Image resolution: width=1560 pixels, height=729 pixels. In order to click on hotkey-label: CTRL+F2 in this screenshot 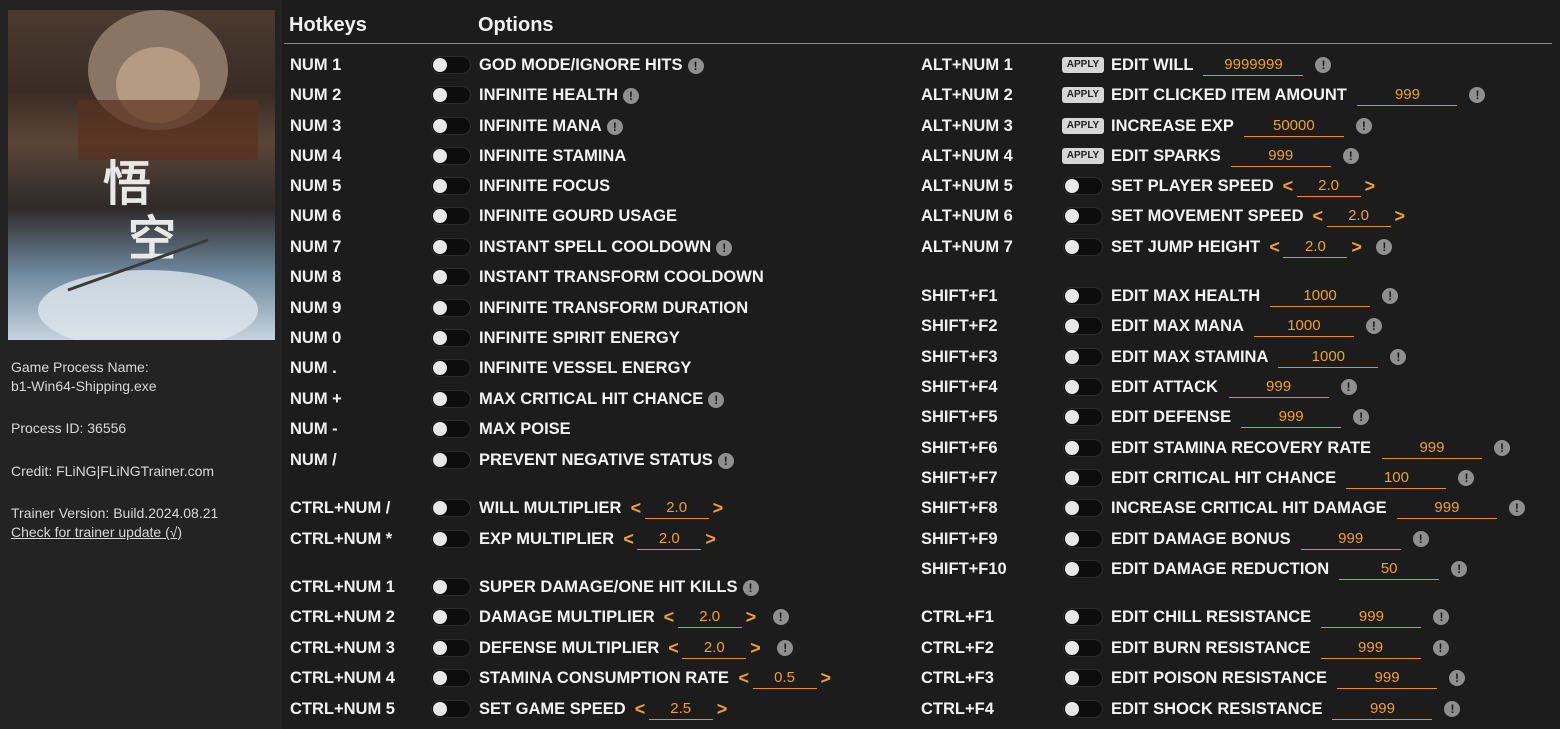, I will do `click(957, 648)`.